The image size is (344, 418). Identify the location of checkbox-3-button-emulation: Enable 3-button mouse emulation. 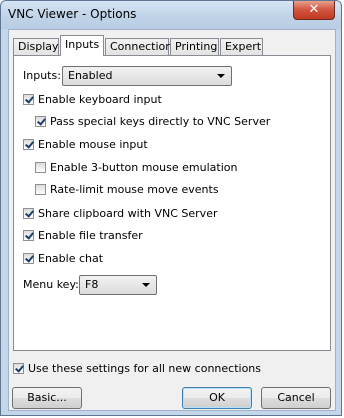
(136, 168).